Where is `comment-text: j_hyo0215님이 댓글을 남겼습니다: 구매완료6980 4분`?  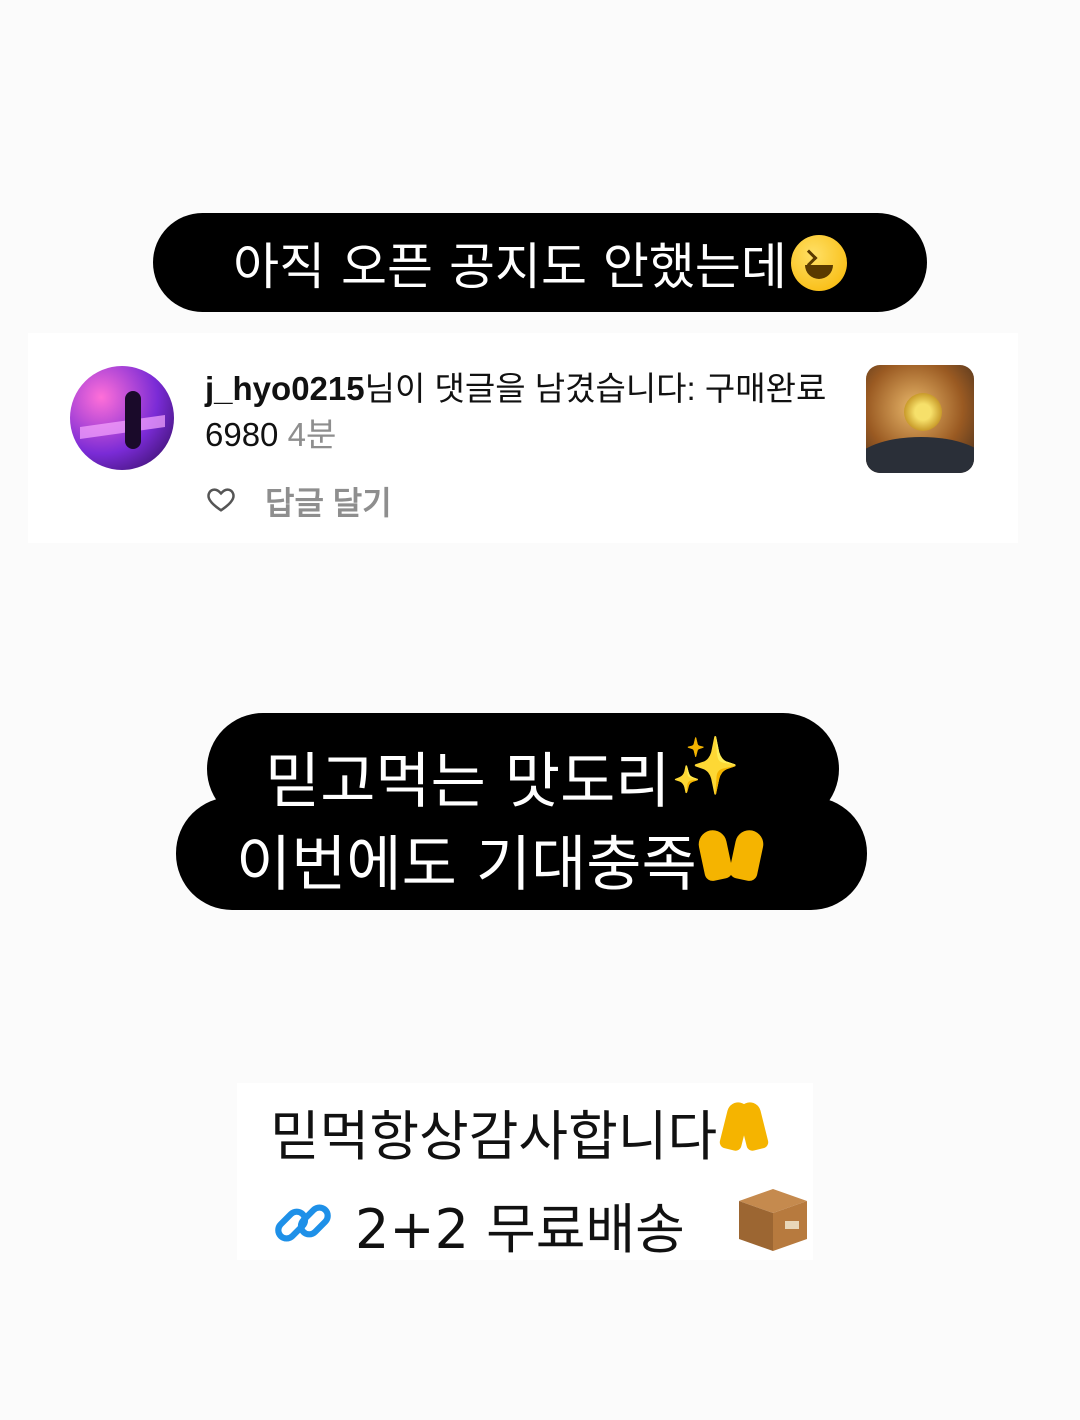 comment-text: j_hyo0215님이 댓글을 남겼습니다: 구매완료6980 4분 is located at coordinates (525, 412).